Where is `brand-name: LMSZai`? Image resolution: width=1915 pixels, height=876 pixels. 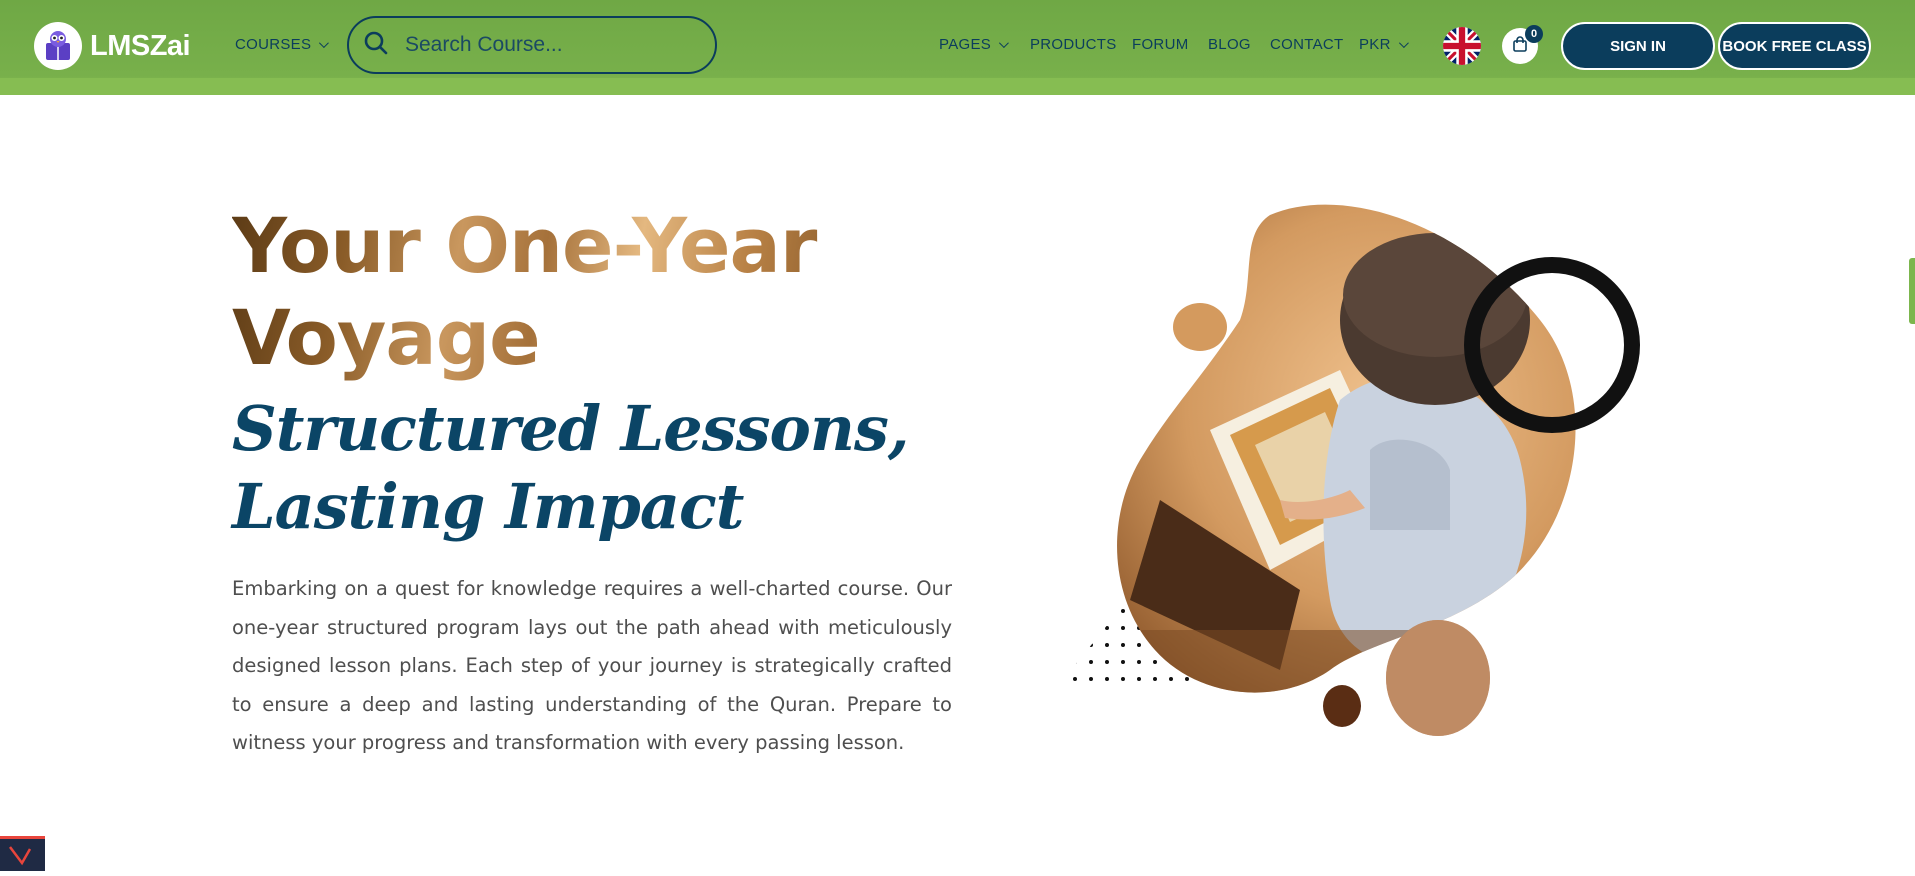 brand-name: LMSZai is located at coordinates (140, 45).